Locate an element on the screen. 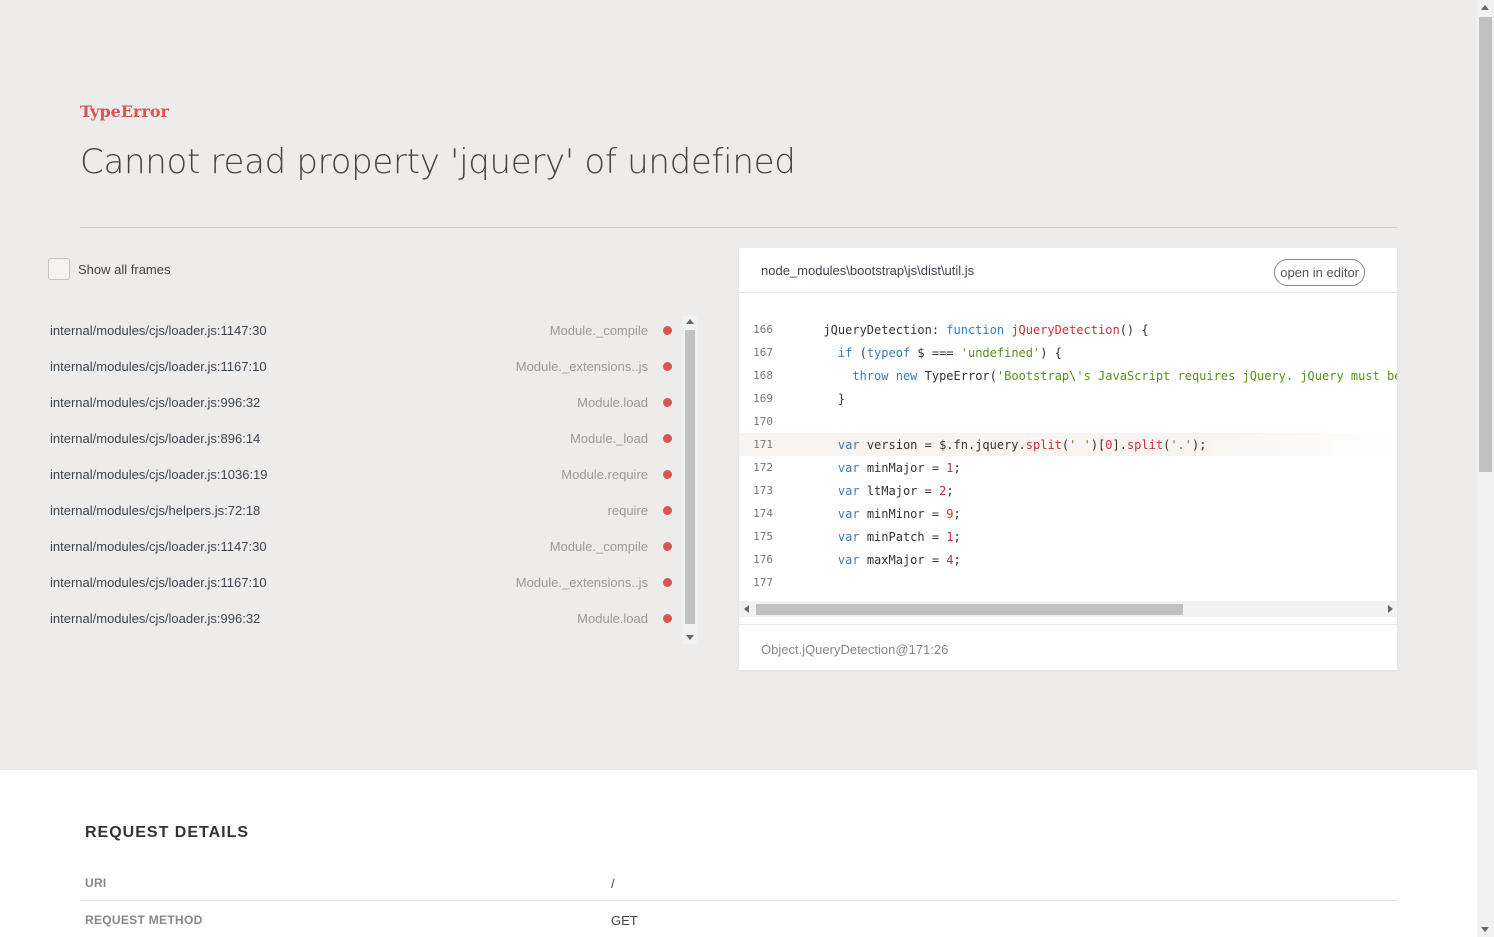 Image resolution: width=1494 pixels, height=937 pixels. show-all-frames-label: Show all frames is located at coordinates (124, 269).